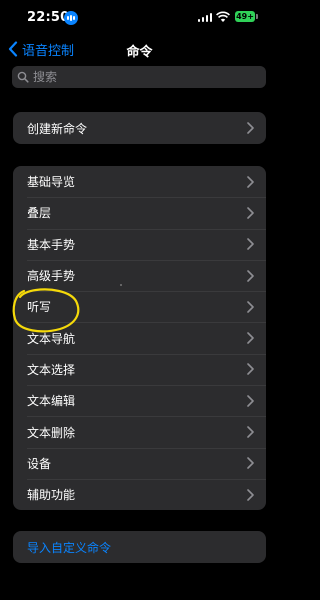 This screenshot has width=320, height=600. I want to click on list-item-dictation: 听写, so click(139, 306).